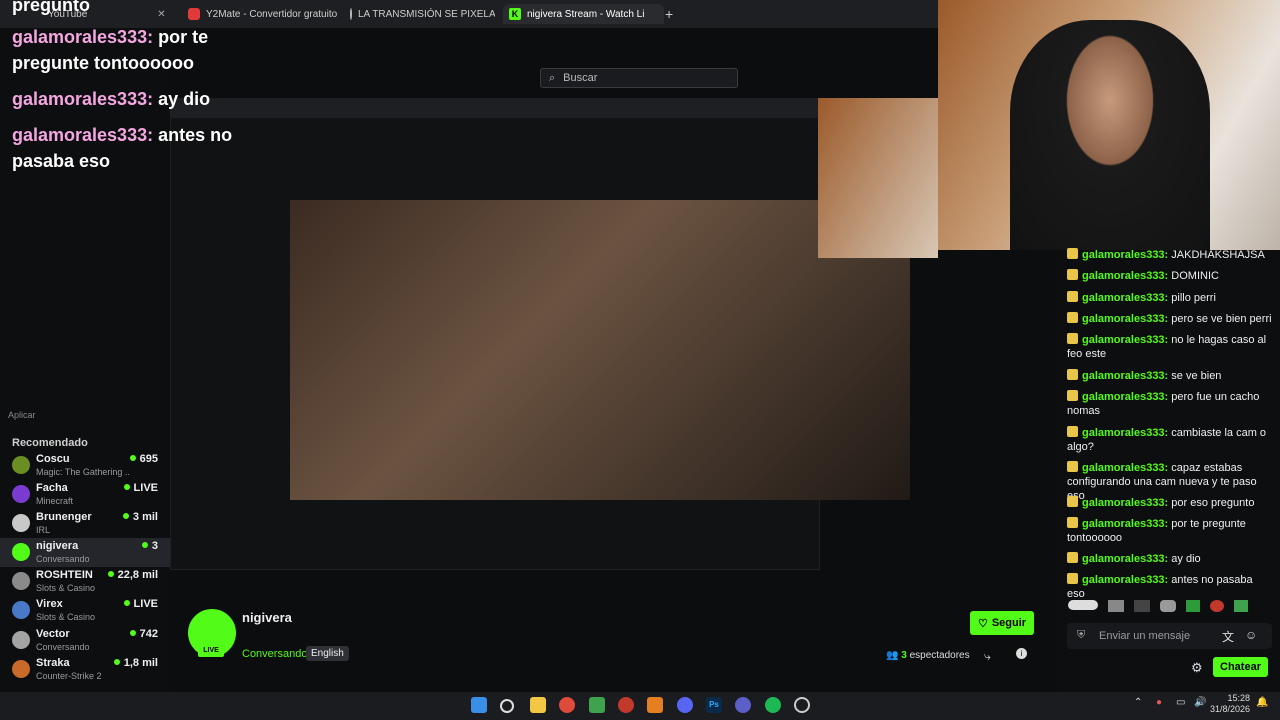 The image size is (1280, 720). What do you see at coordinates (63, 559) in the screenshot?
I see `channel-category: Conversando` at bounding box center [63, 559].